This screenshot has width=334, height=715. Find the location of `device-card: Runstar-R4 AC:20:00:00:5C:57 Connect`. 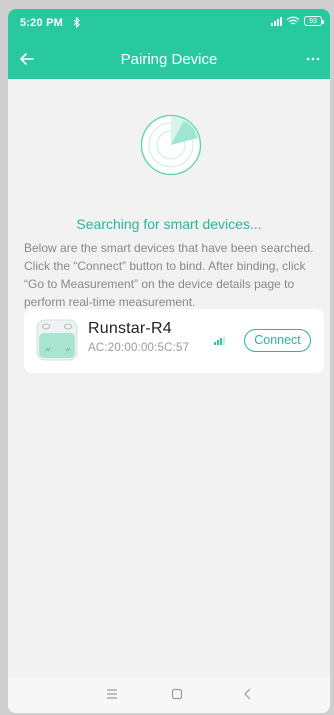

device-card: Runstar-R4 AC:20:00:00:5C:57 Connect is located at coordinates (174, 341).